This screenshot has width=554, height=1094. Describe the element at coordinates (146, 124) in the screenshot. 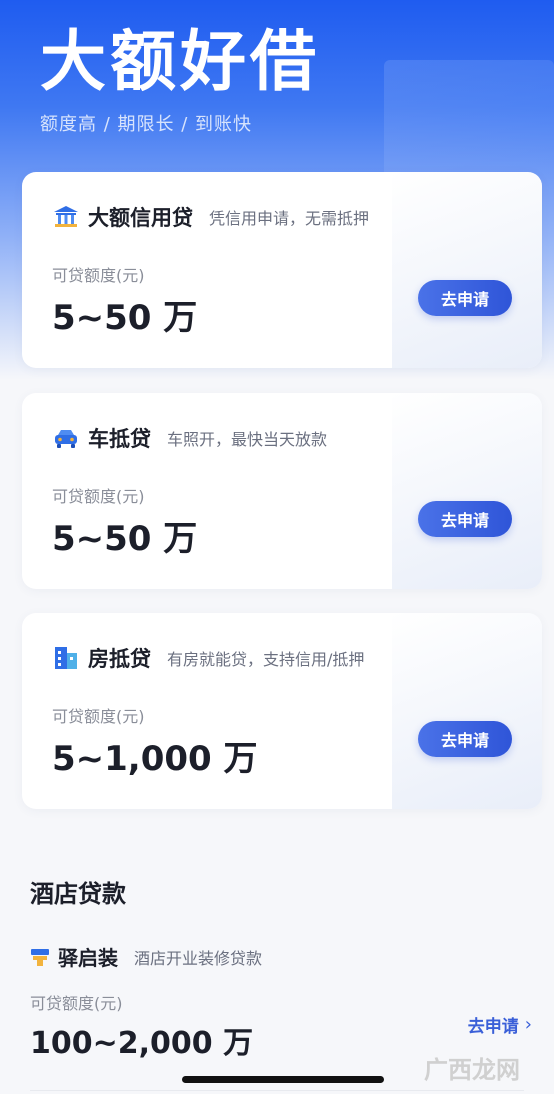

I see `hero-subtitle: 额度高 / 期限长 / 到账快` at that location.